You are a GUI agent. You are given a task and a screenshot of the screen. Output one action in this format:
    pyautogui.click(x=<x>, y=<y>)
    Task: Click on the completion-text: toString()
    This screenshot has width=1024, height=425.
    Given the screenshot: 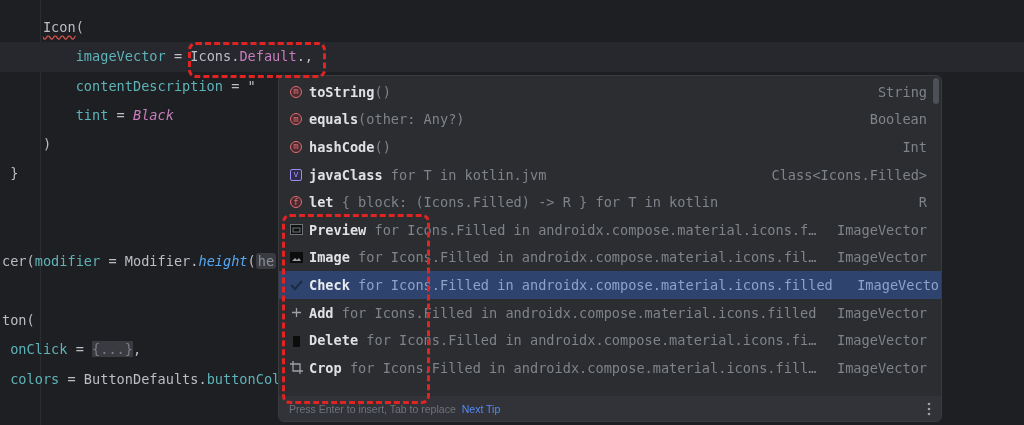 What is the action you would take?
    pyautogui.click(x=350, y=91)
    